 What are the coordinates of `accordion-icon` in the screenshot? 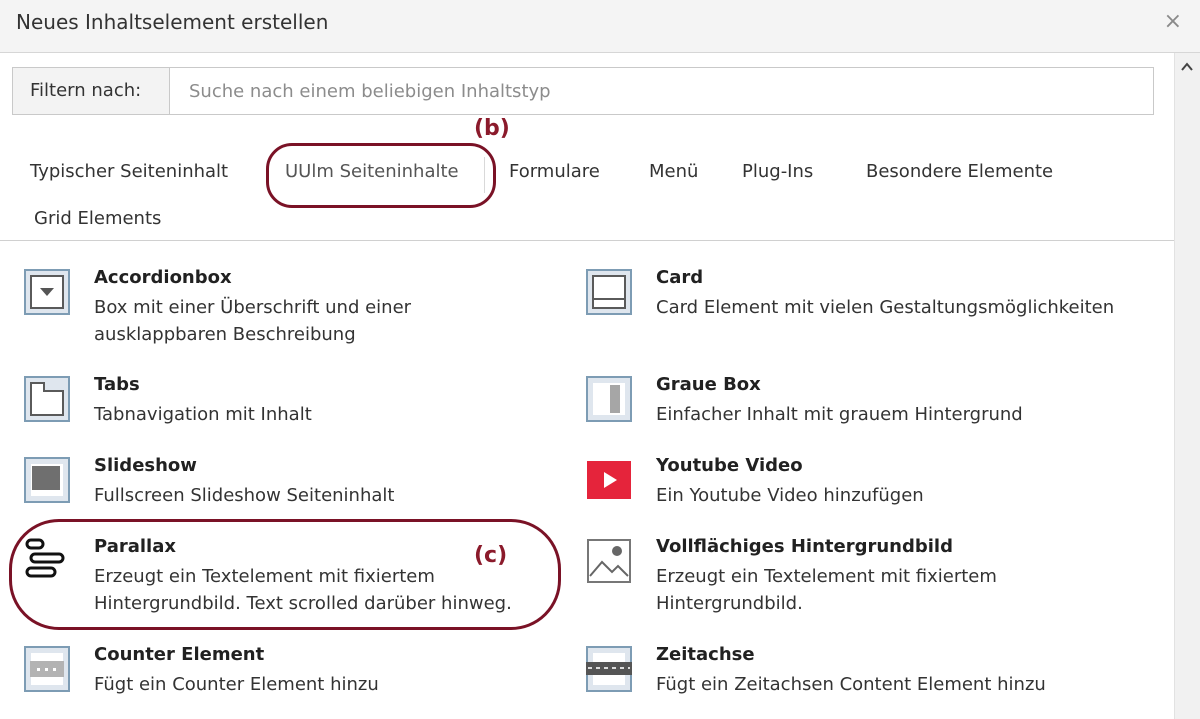 It's located at (47, 292).